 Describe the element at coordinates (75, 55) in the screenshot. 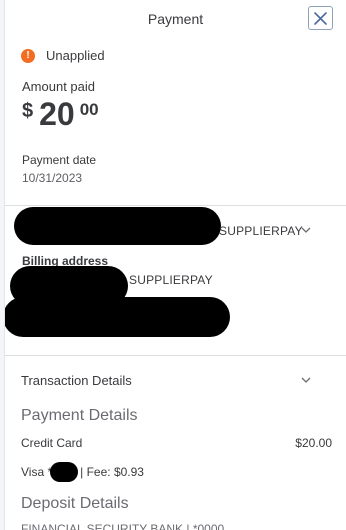

I see `status-text: Unapplied` at that location.